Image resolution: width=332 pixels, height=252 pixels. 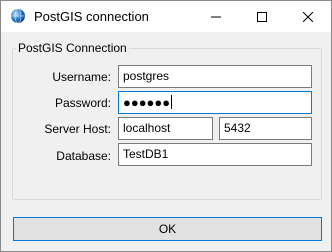 I want to click on database-label: Database:, so click(x=83, y=156).